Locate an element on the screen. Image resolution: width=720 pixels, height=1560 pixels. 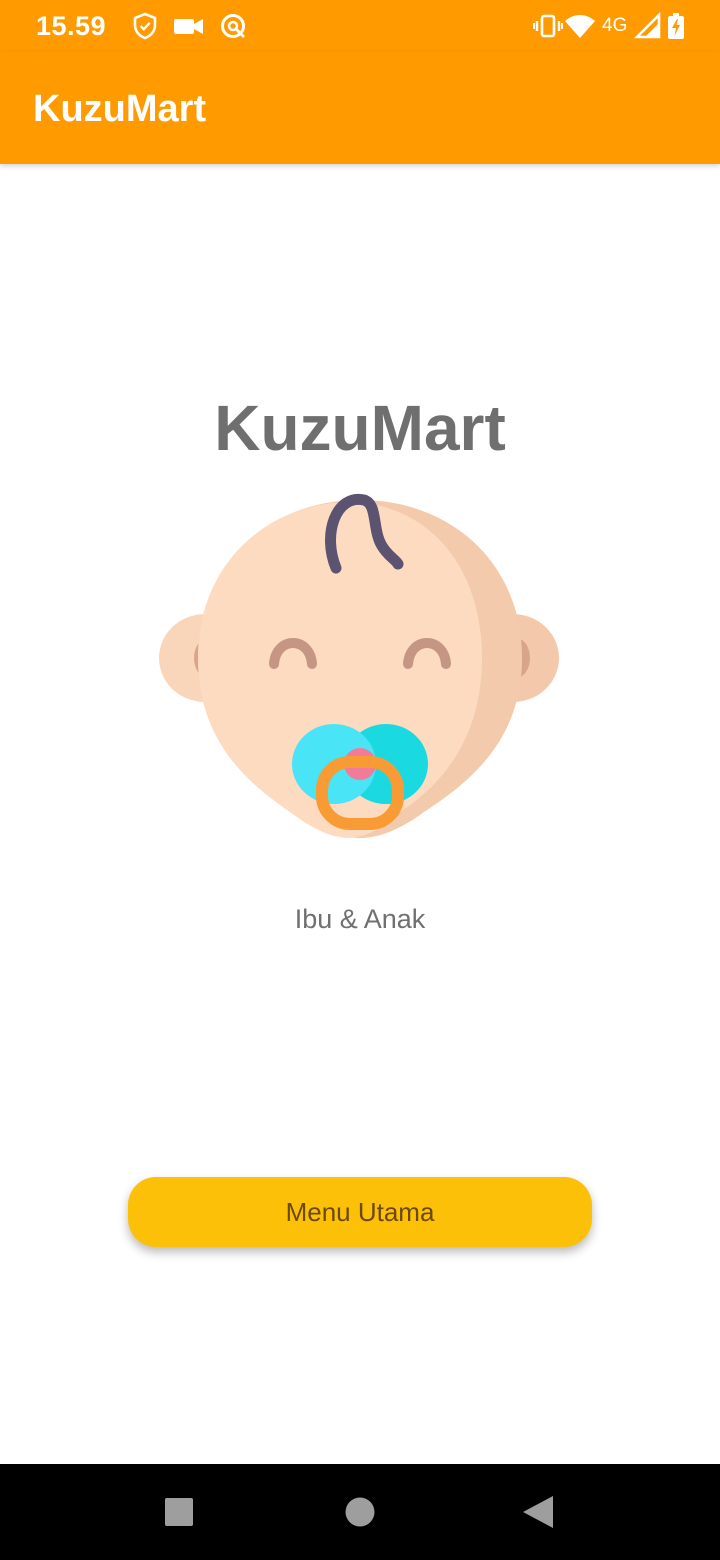
menu-utama-button: Menu Utama is located at coordinates (360, 1212).